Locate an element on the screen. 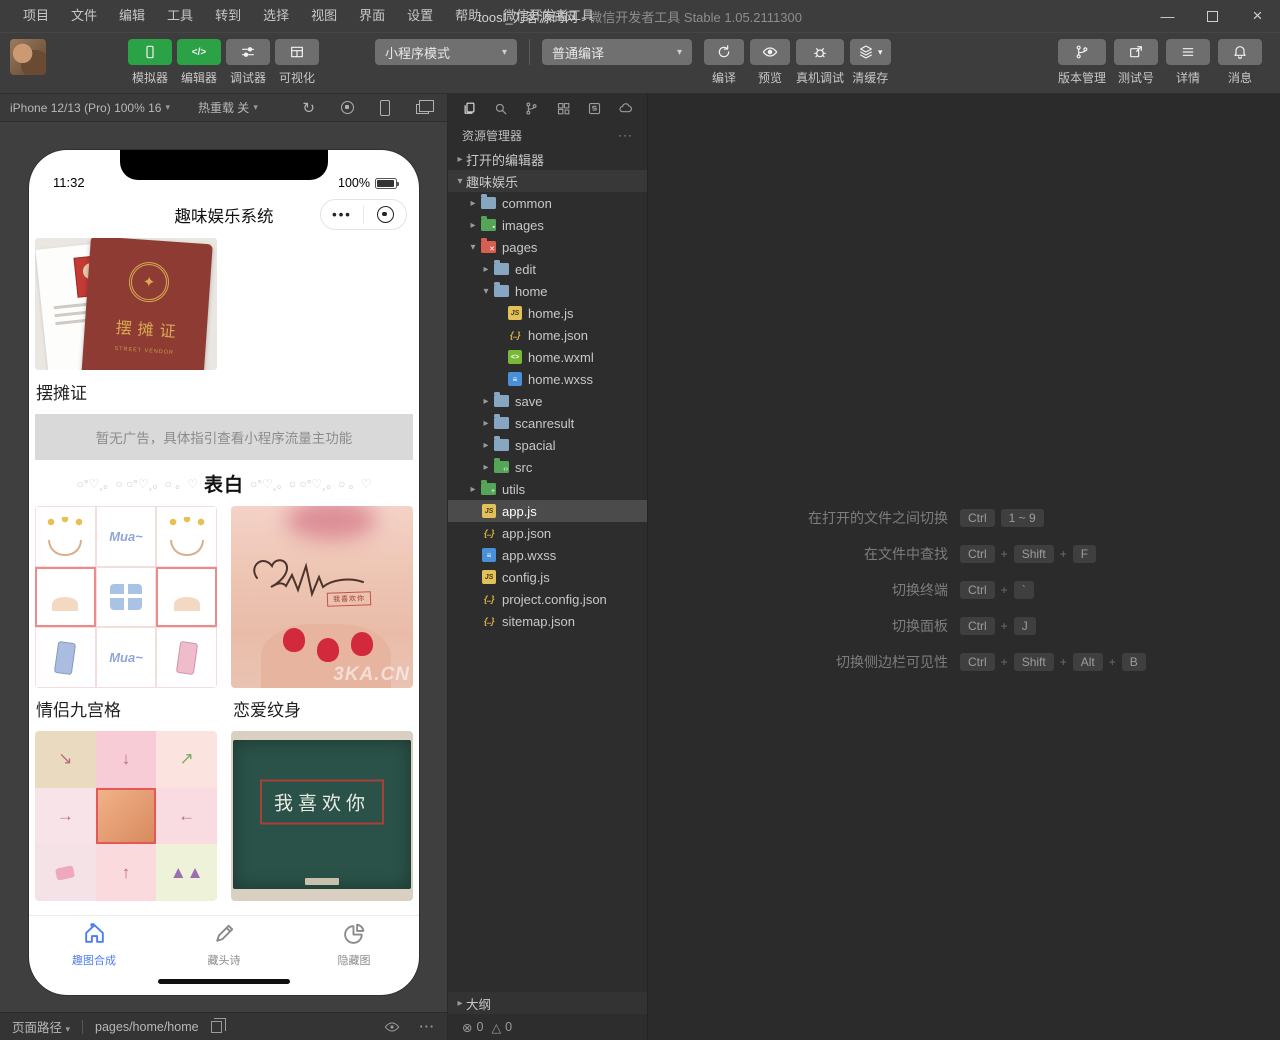  compile-actions: 编译 预览 真机调试 ▾ 清缓存 is located at coordinates (797, 62).